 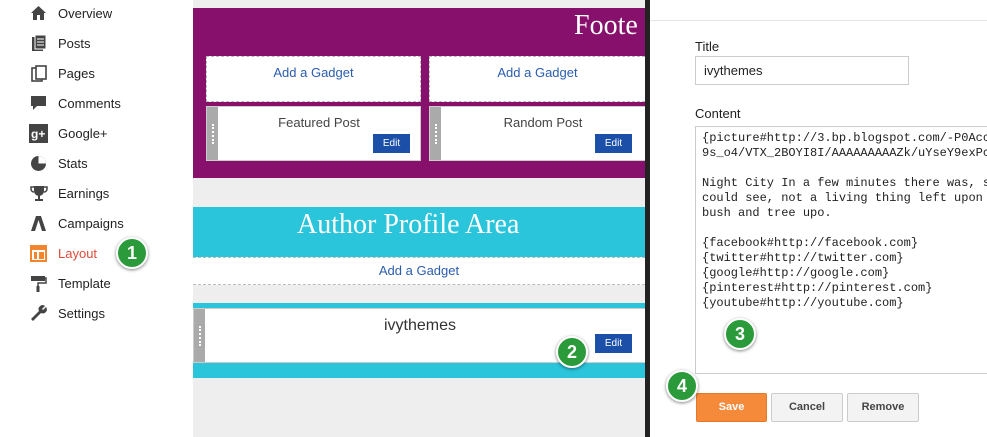 I want to click on cancel-button: Cancel, so click(x=807, y=407).